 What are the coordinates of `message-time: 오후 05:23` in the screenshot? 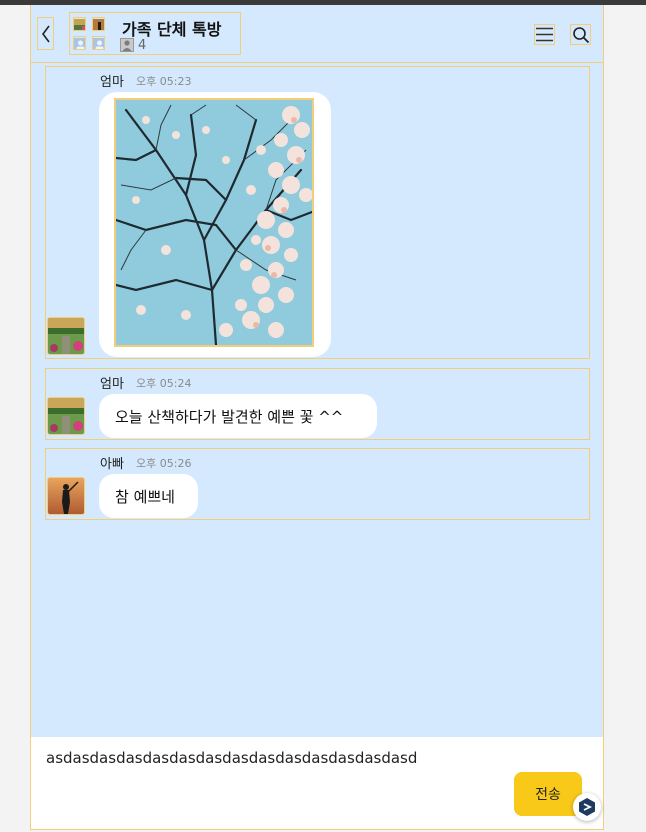 It's located at (164, 81).